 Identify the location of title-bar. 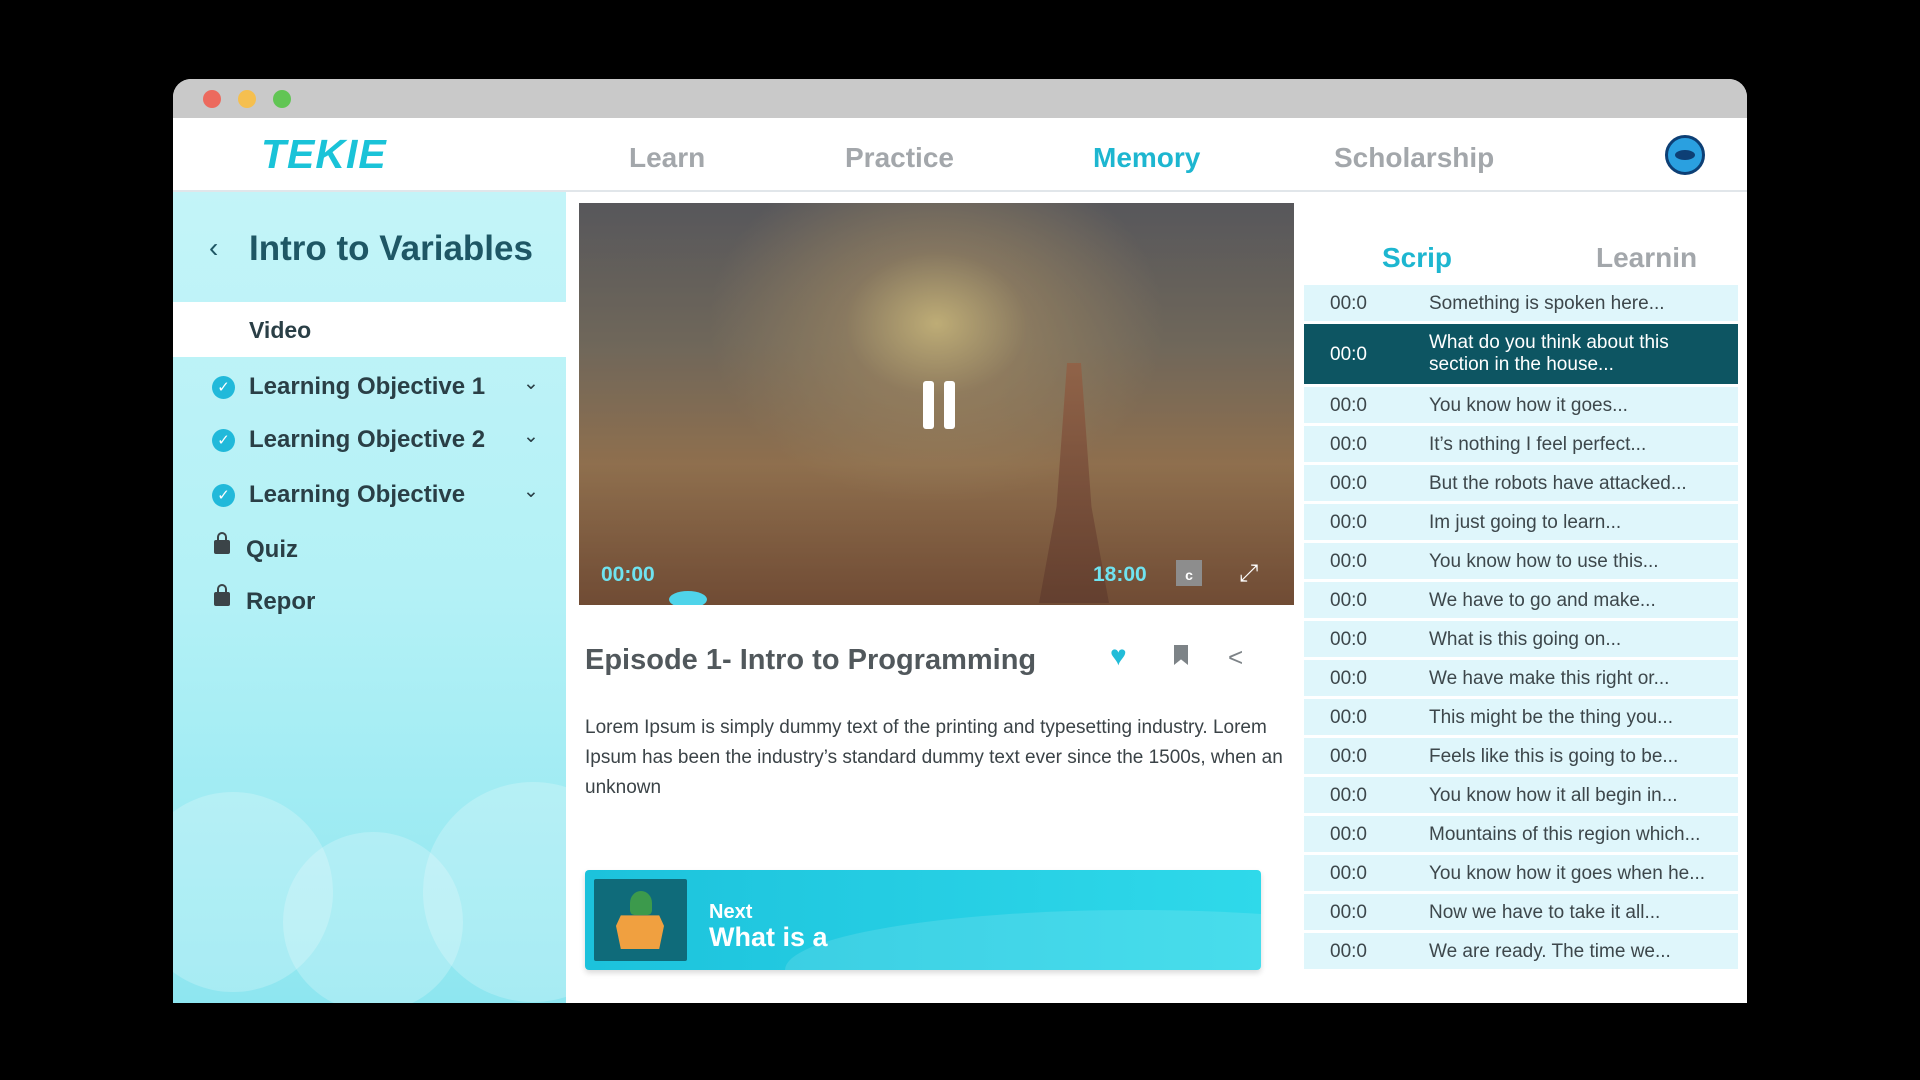
(960, 98).